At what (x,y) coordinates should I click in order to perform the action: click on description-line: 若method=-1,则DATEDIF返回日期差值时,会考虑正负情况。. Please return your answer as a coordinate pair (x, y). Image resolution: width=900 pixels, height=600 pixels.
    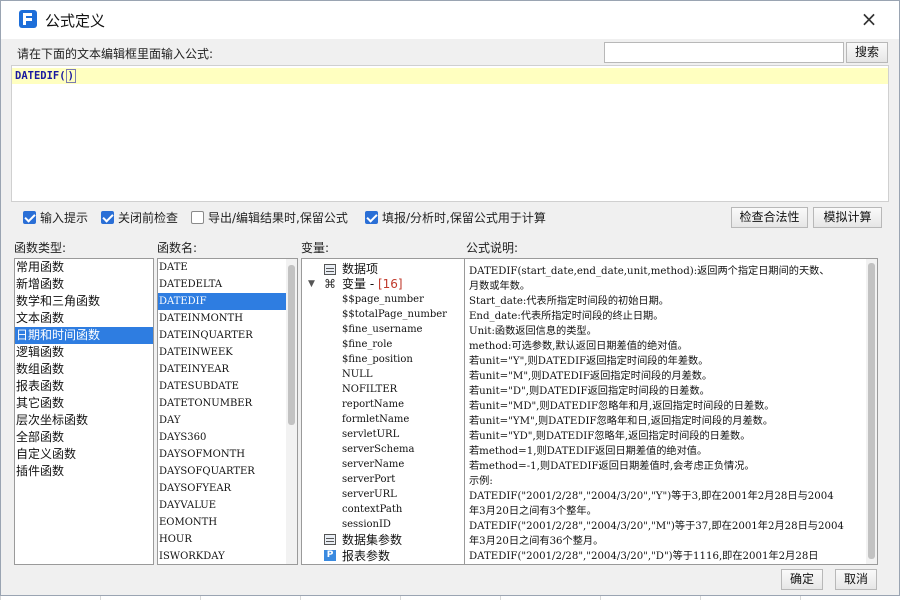
    Looking at the image, I should click on (612, 466).